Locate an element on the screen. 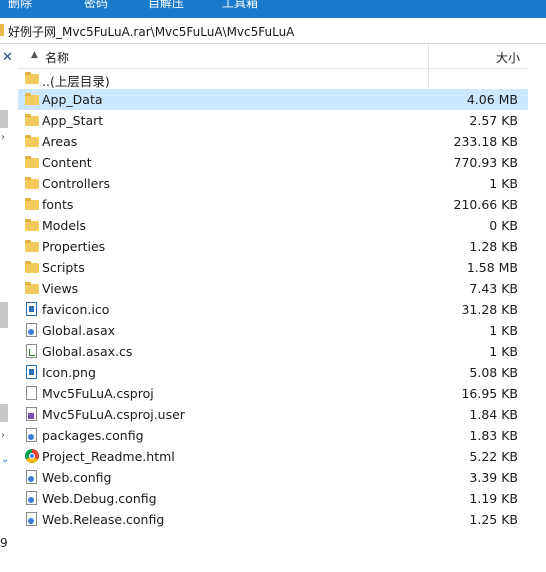  list-item: Controllers 1 KB is located at coordinates (273, 183).